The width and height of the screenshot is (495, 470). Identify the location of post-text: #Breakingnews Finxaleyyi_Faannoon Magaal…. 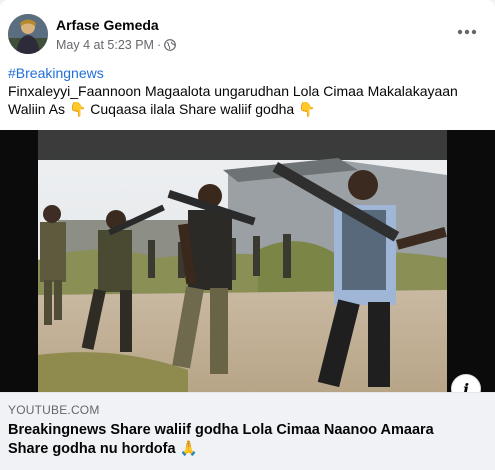
(248, 91).